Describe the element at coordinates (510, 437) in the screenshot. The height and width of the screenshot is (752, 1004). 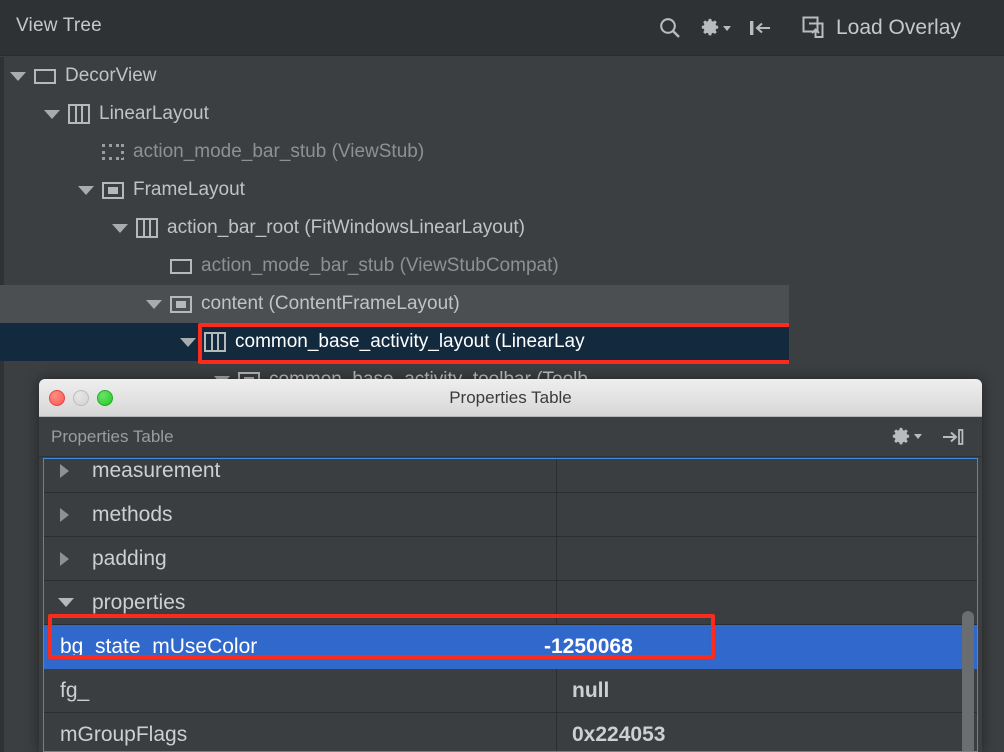
I see `properties-toolbar: Properties Table` at that location.